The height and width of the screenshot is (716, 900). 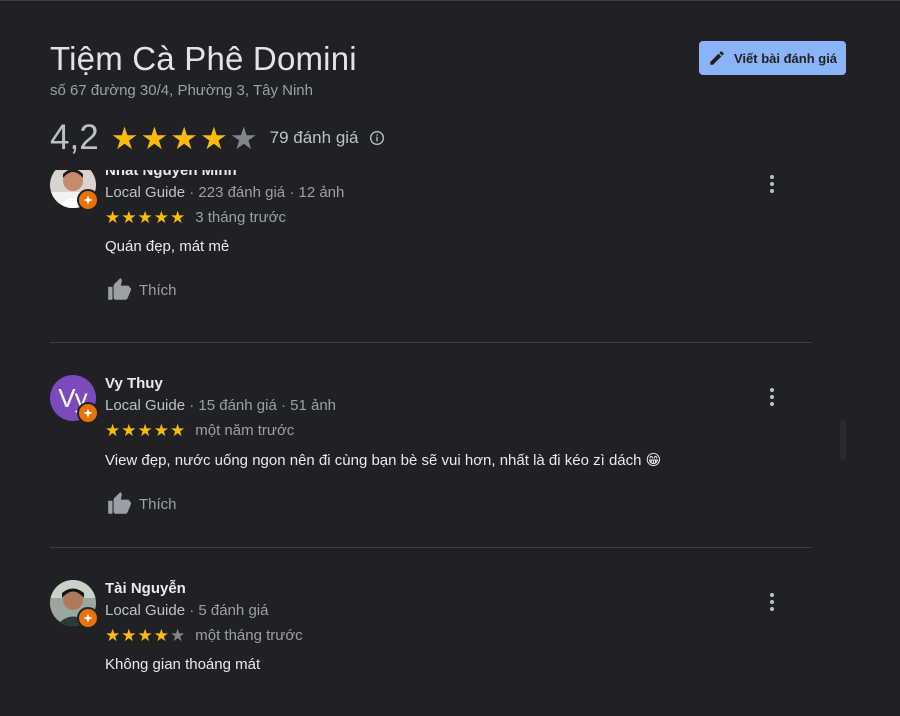 I want to click on reviewer-meta: Local Guide · 5 đánh giá, so click(x=458, y=610).